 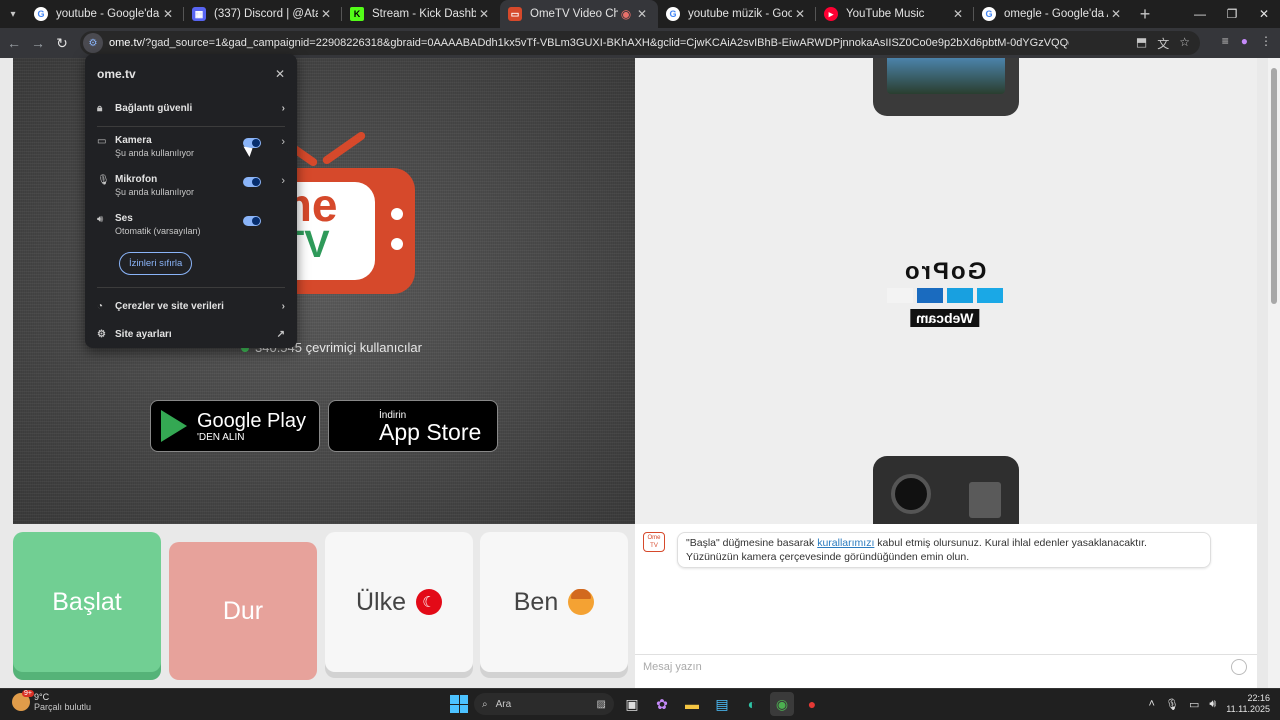 What do you see at coordinates (946, 666) in the screenshot?
I see `message-input: Mesaj yazın` at bounding box center [946, 666].